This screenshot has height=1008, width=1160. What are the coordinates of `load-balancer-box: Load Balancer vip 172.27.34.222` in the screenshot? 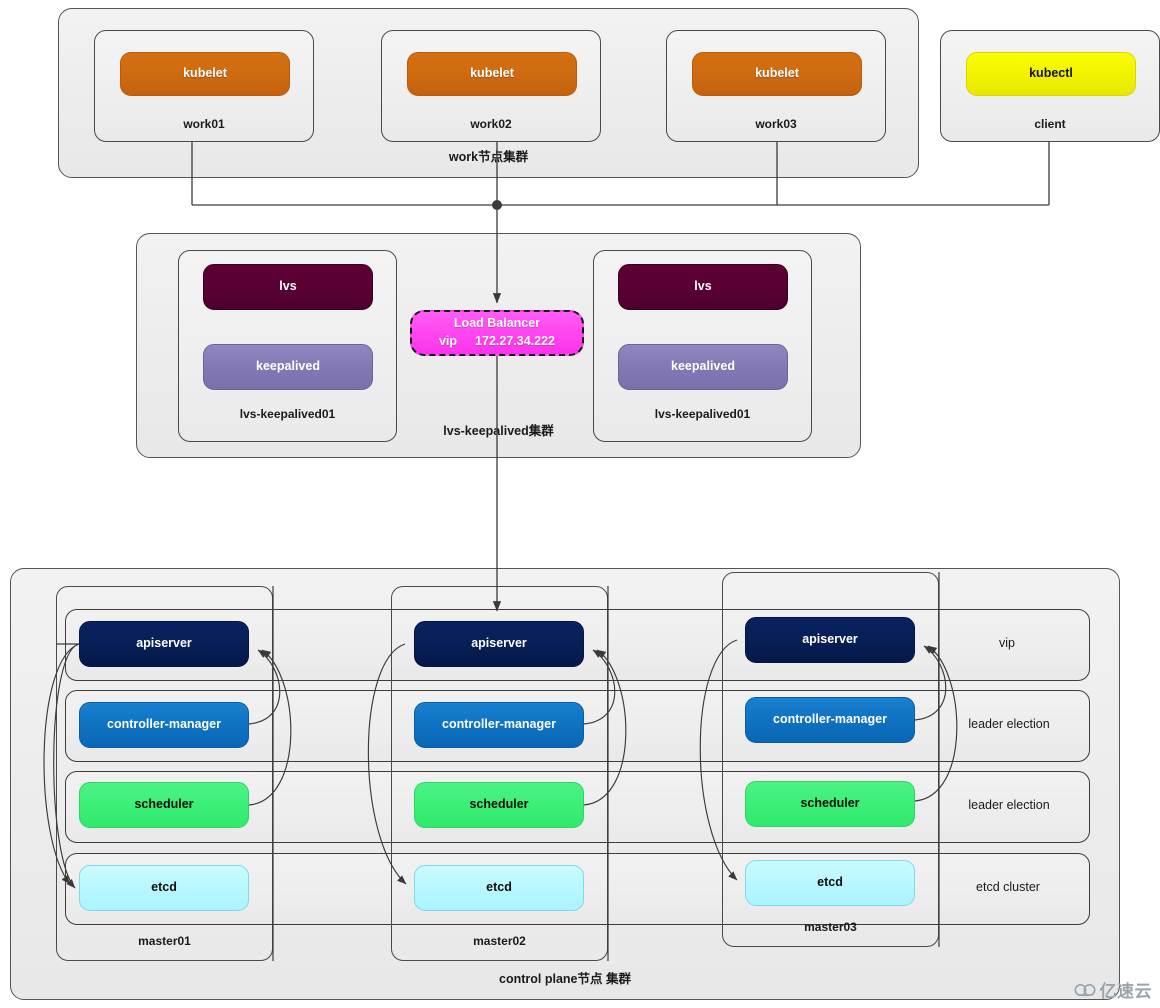 It's located at (497, 333).